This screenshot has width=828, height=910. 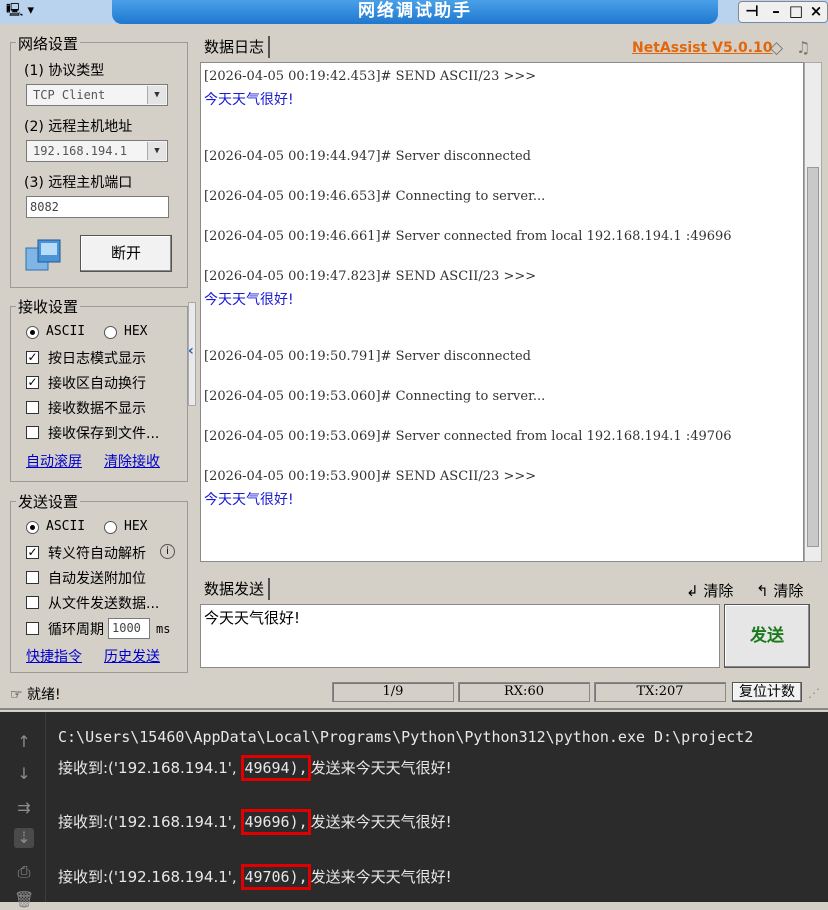 I want to click on clear-up-icon: ↰, so click(x=765, y=591).